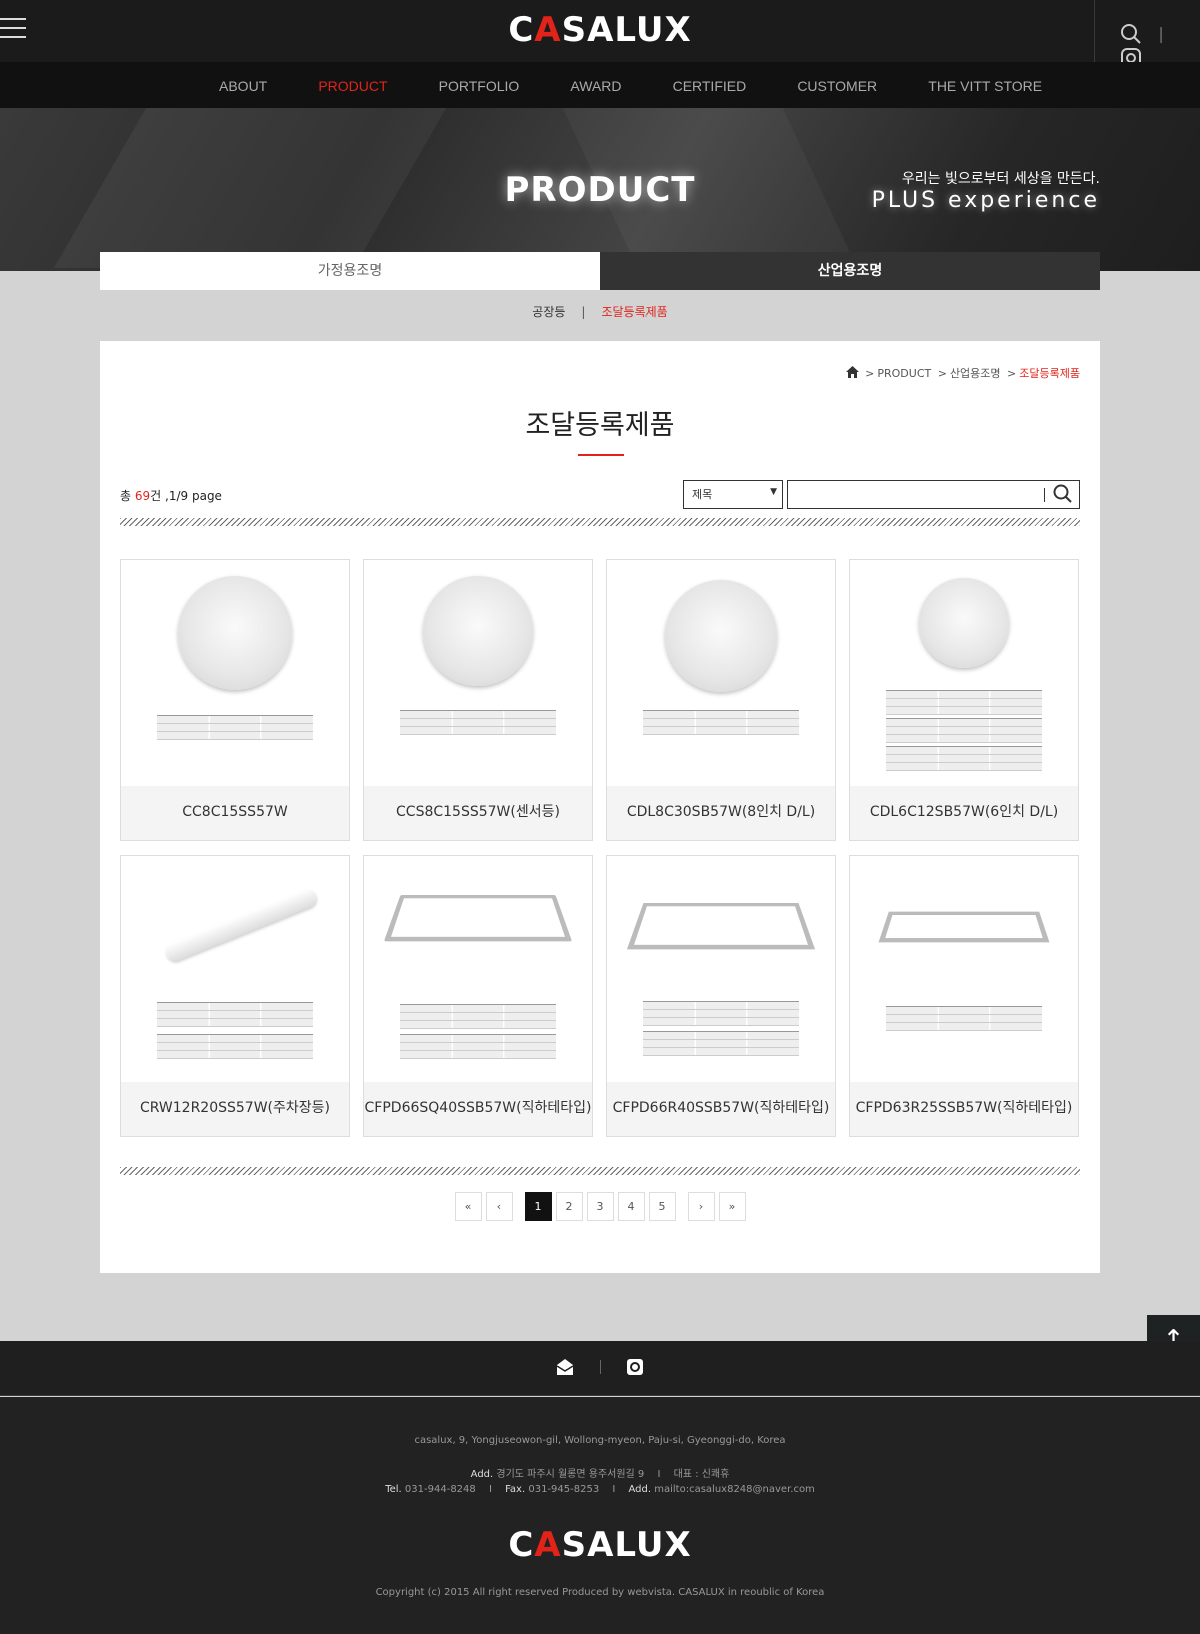  What do you see at coordinates (1000, 179) in the screenshot?
I see `hero-tagline-kr: 우리는 빛으로부터 세상을 만든다.` at bounding box center [1000, 179].